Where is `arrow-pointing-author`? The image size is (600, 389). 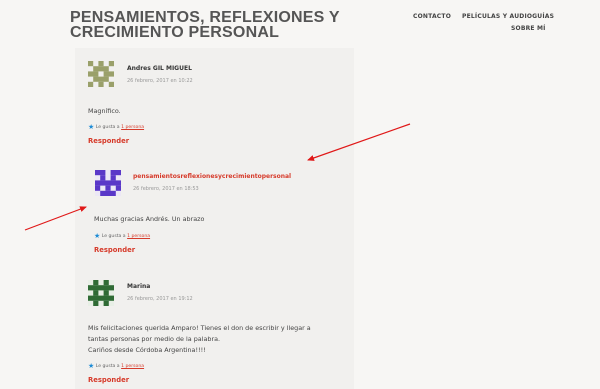 arrow-pointing-author is located at coordinates (359, 142).